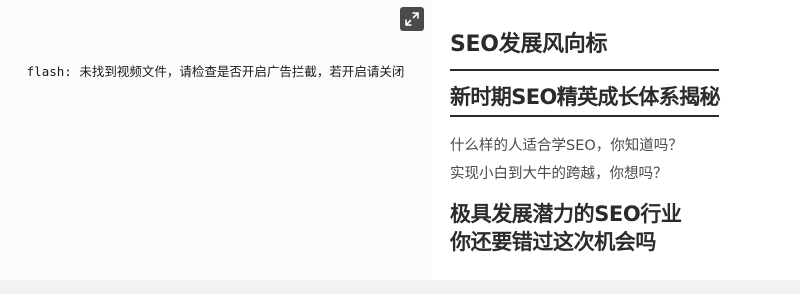  I want to click on promo-line: 极具发展潜力的SEO行业, so click(566, 214).